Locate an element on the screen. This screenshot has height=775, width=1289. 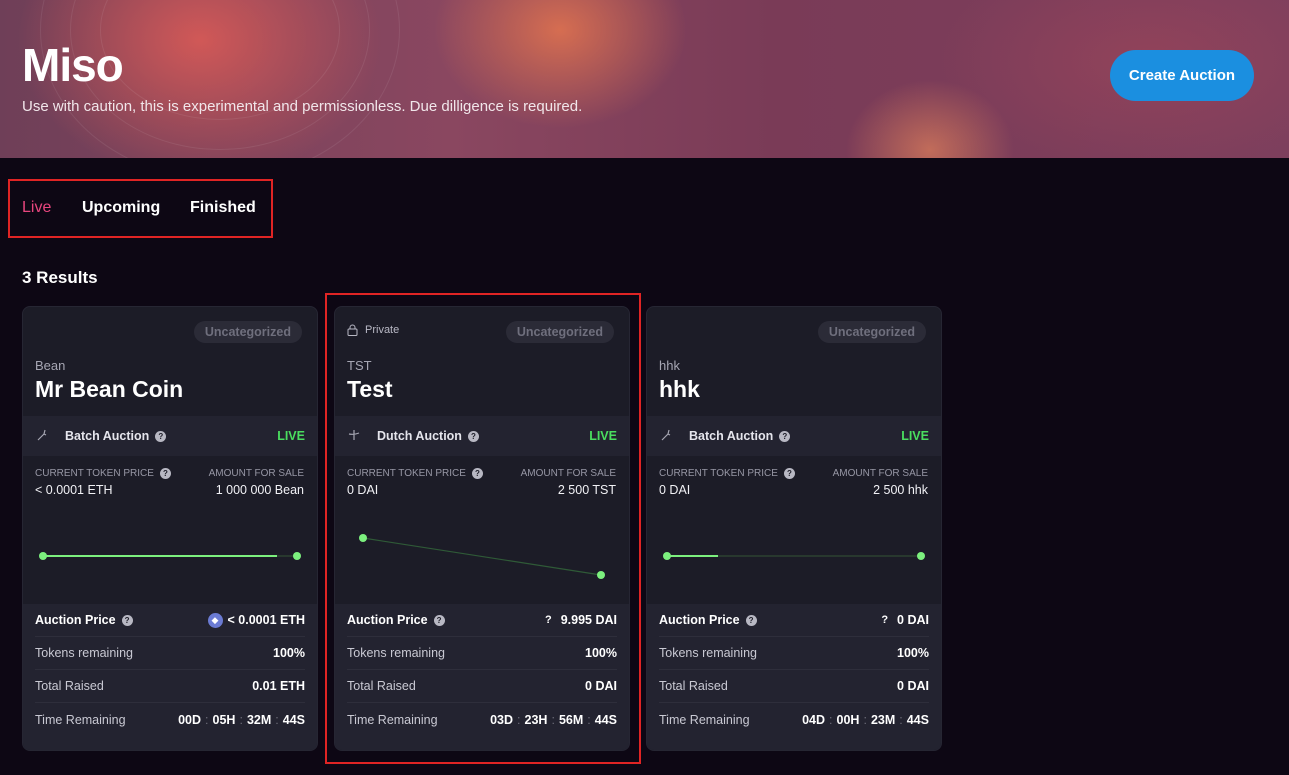
token-symbol: hhk is located at coordinates (669, 365).